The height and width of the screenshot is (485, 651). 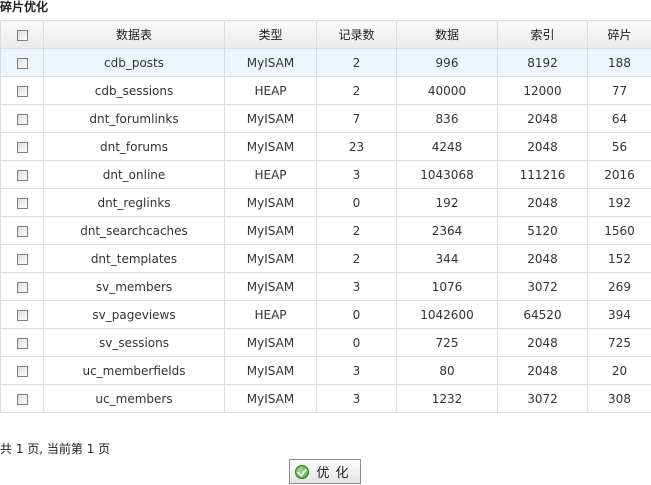 I want to click on column-header-fragment: 碎片, so click(x=619, y=34).